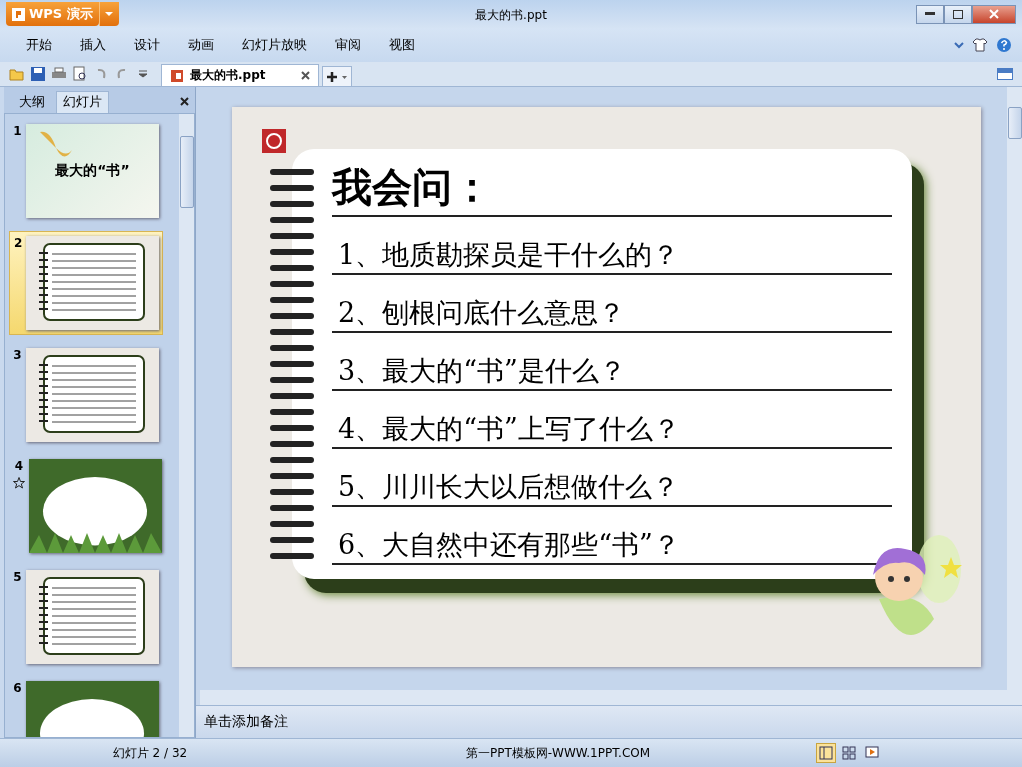 The width and height of the screenshot is (1022, 767). What do you see at coordinates (18, 14) in the screenshot?
I see `wps-logo-icon` at bounding box center [18, 14].